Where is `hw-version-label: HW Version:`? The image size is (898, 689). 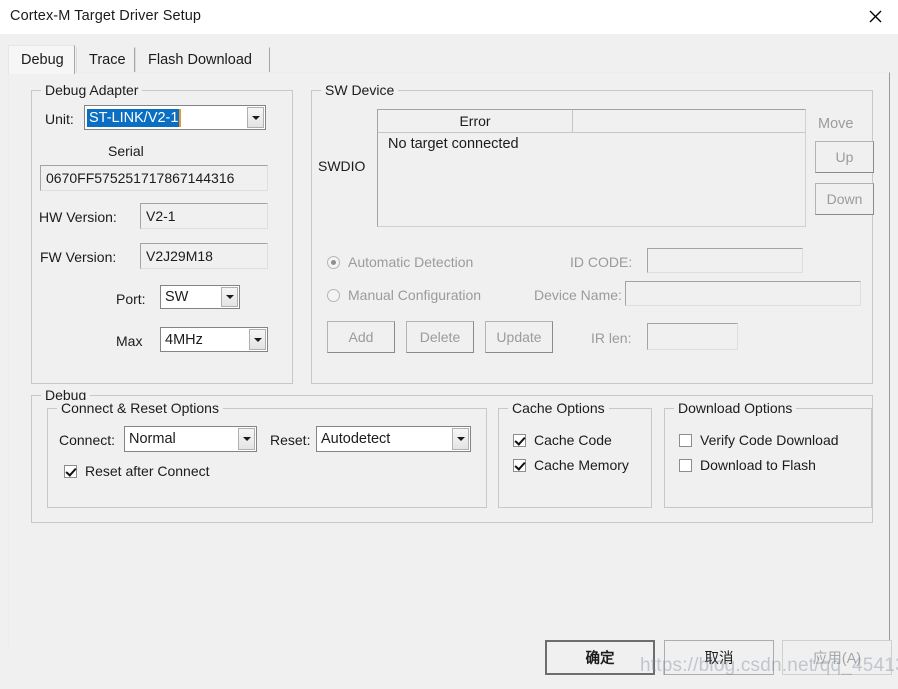
hw-version-label: HW Version: is located at coordinates (78, 217).